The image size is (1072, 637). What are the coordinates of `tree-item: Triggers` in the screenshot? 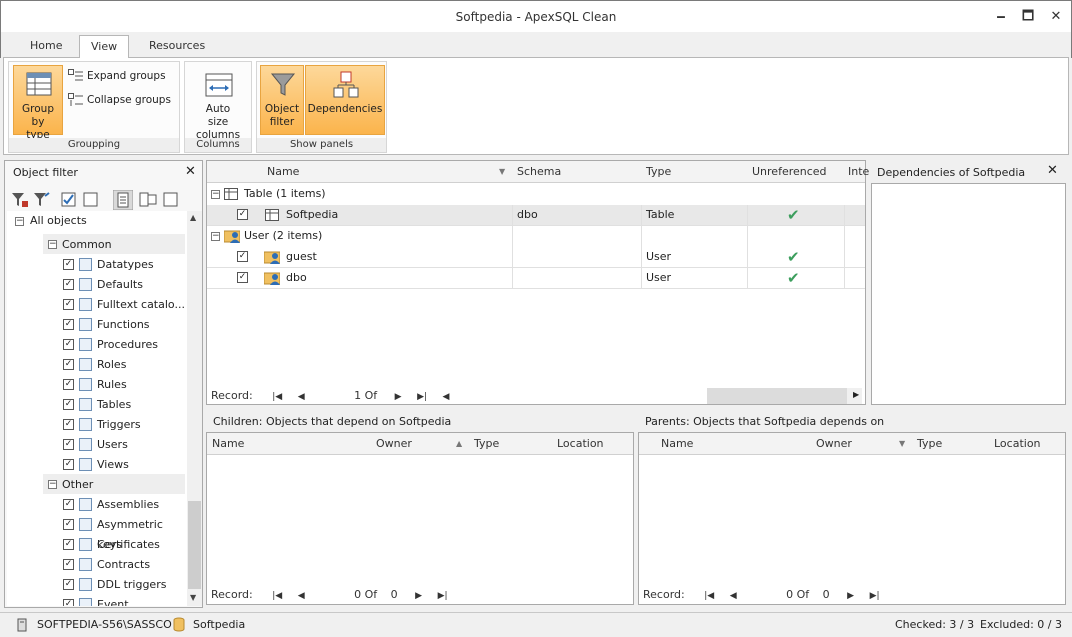 It's located at (119, 425).